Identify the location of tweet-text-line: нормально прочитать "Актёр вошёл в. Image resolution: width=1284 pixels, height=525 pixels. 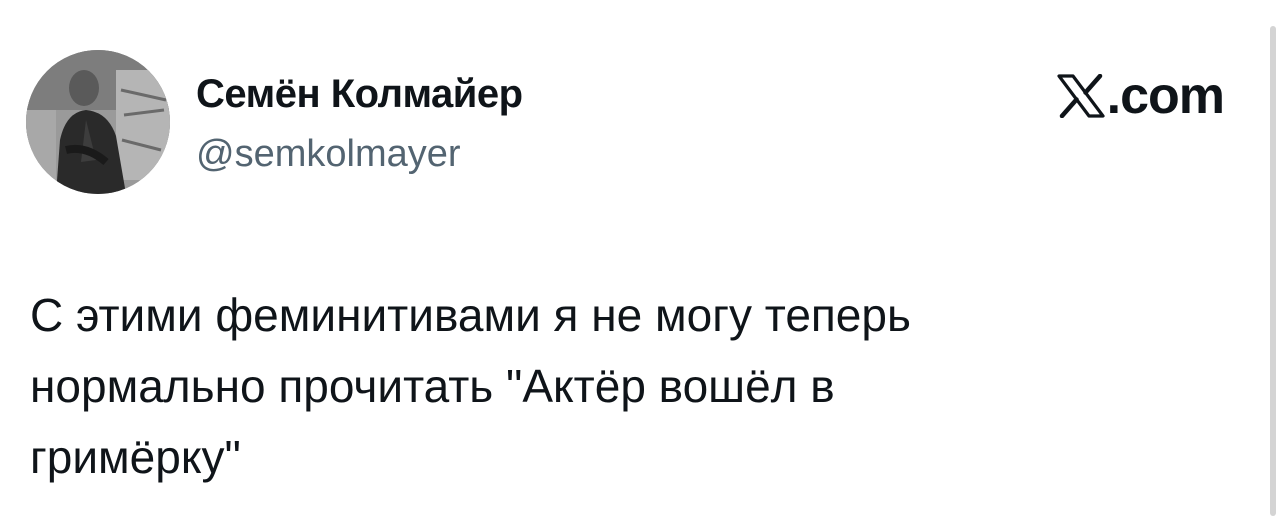
(432, 386).